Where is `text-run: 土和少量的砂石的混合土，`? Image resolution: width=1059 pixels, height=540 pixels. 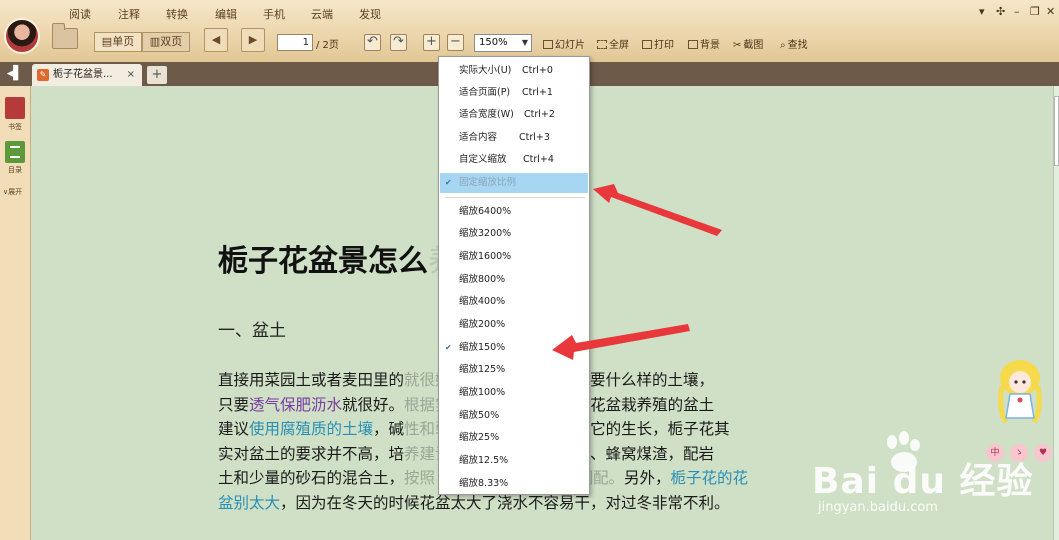 text-run: 土和少量的砂石的混合土， is located at coordinates (311, 478).